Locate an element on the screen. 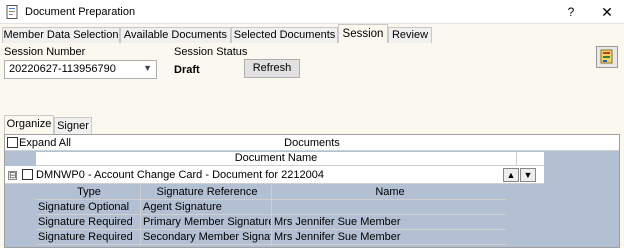 The height and width of the screenshot is (248, 624). window-title: Document Preparation is located at coordinates (80, 12).